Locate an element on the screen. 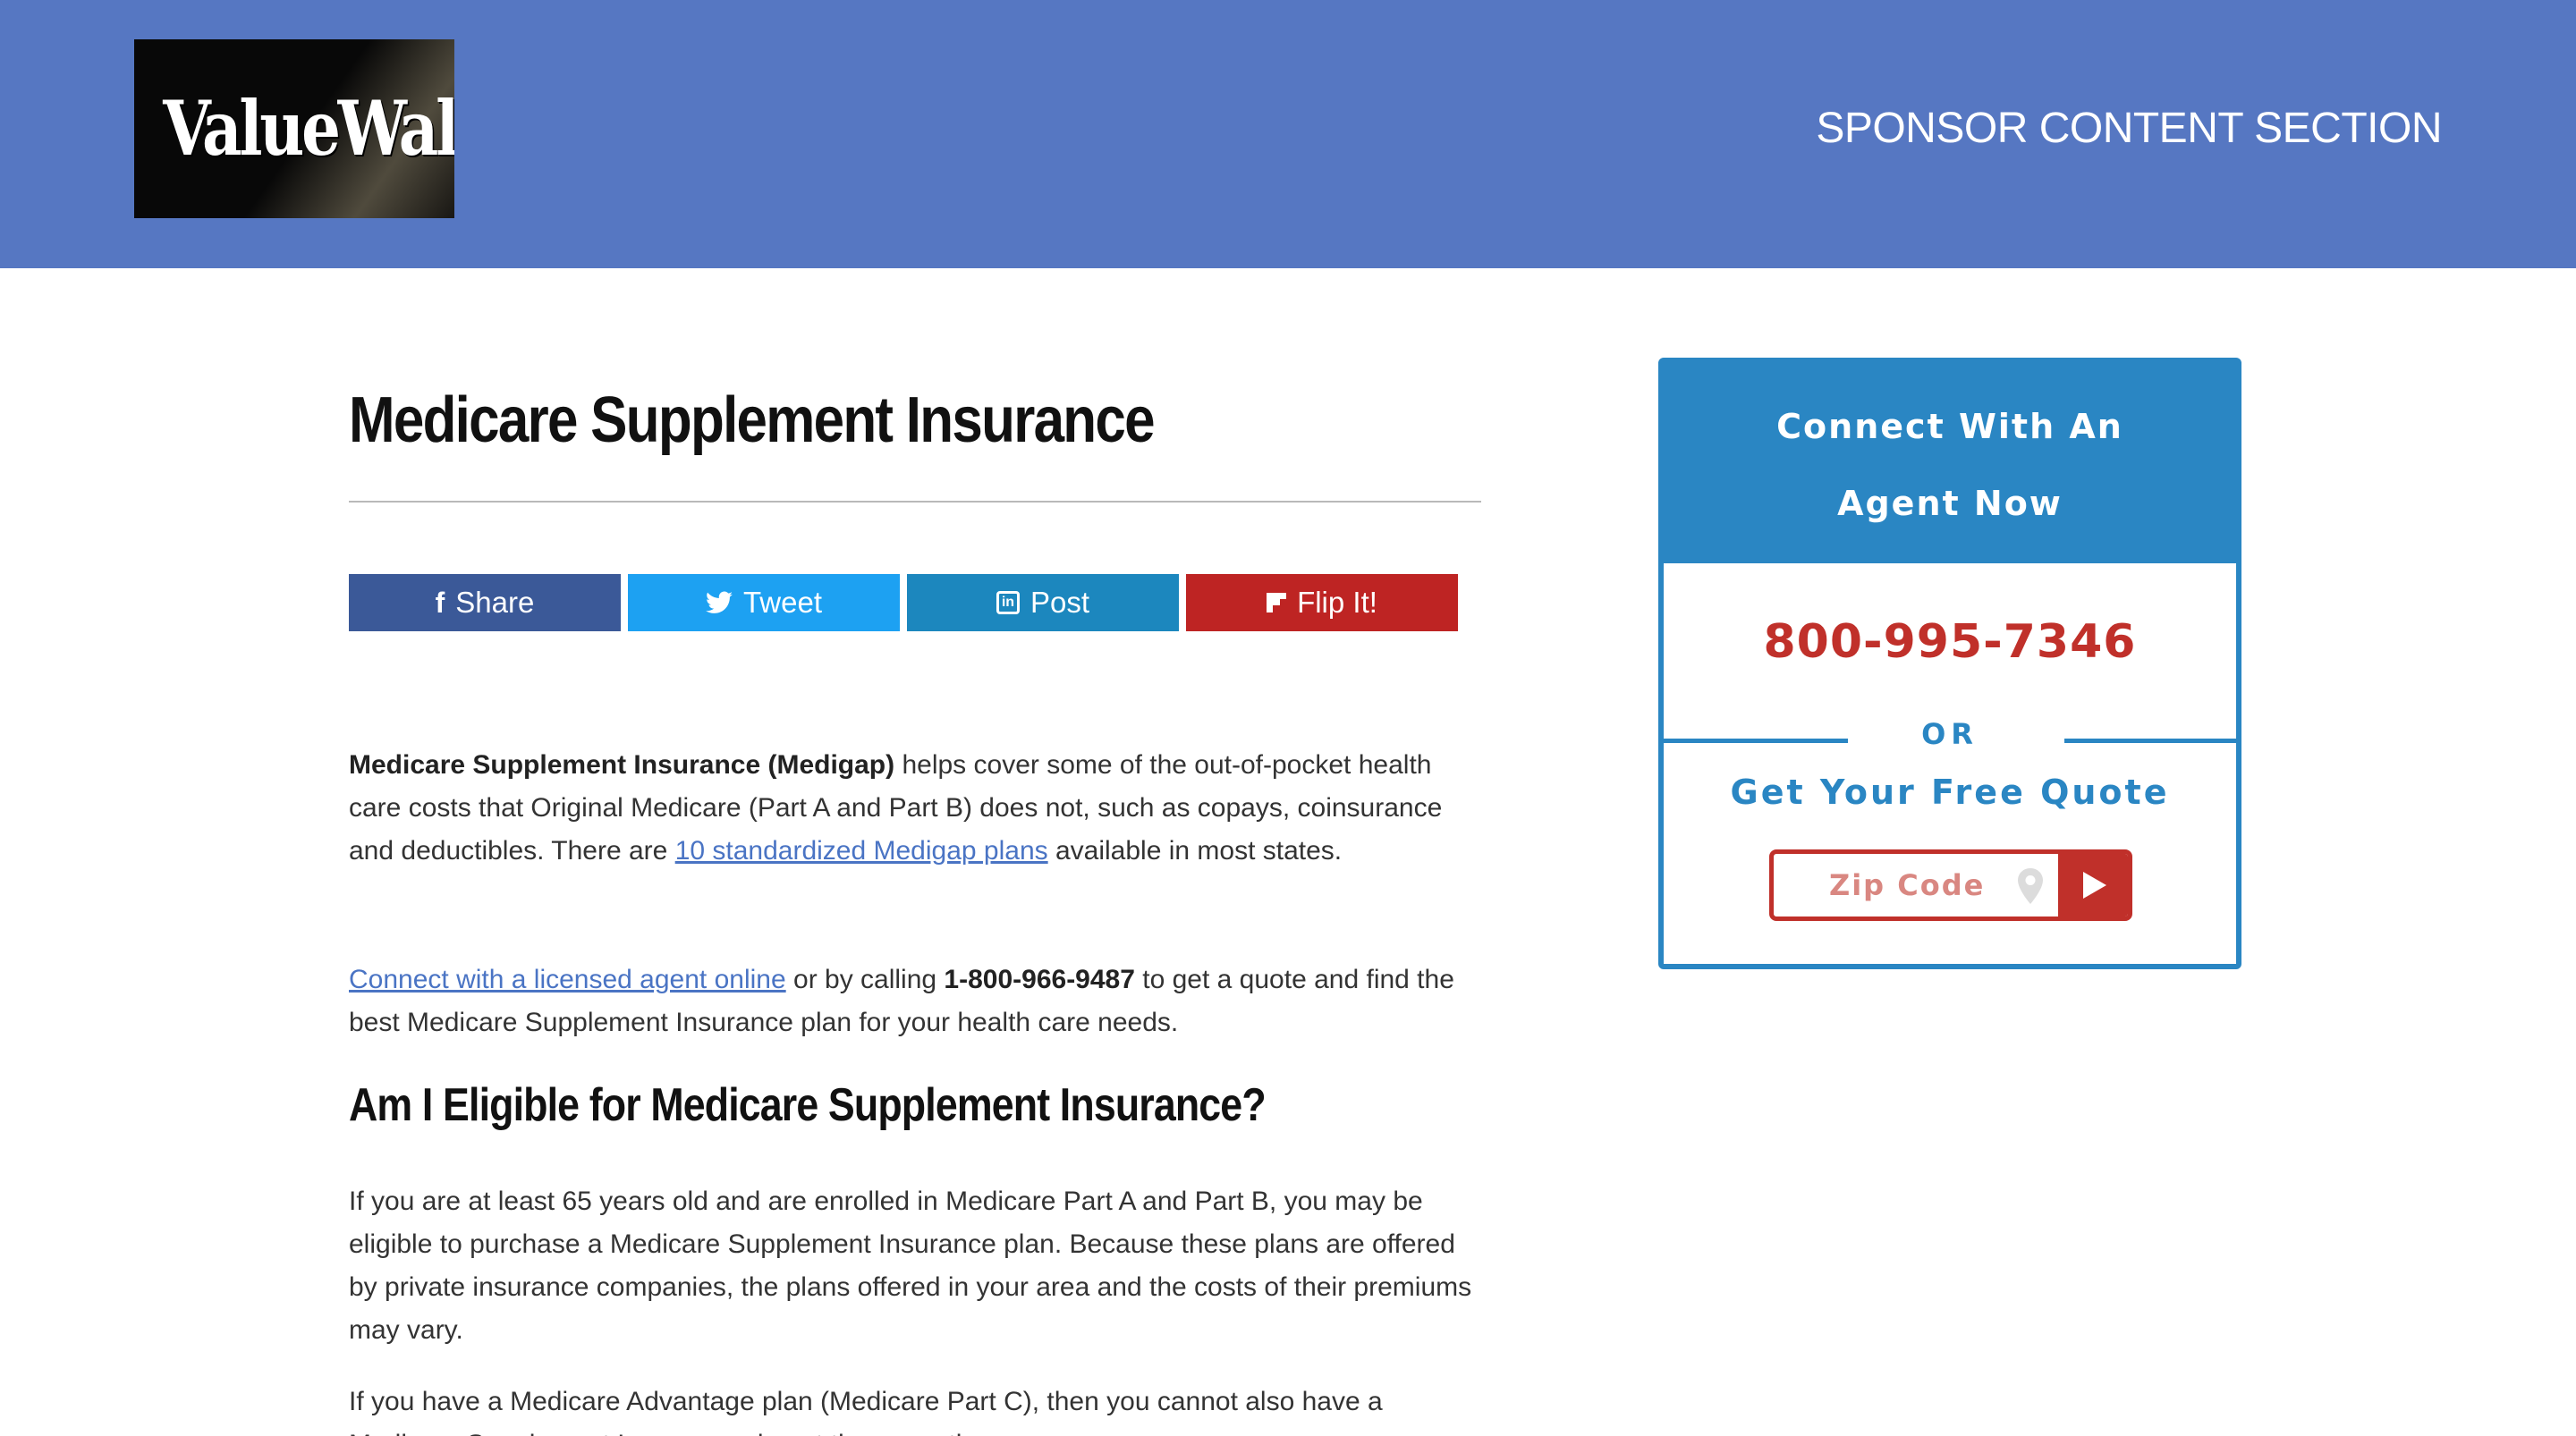 This screenshot has height=1436, width=2576. zip-submit-button is located at coordinates (2093, 885).